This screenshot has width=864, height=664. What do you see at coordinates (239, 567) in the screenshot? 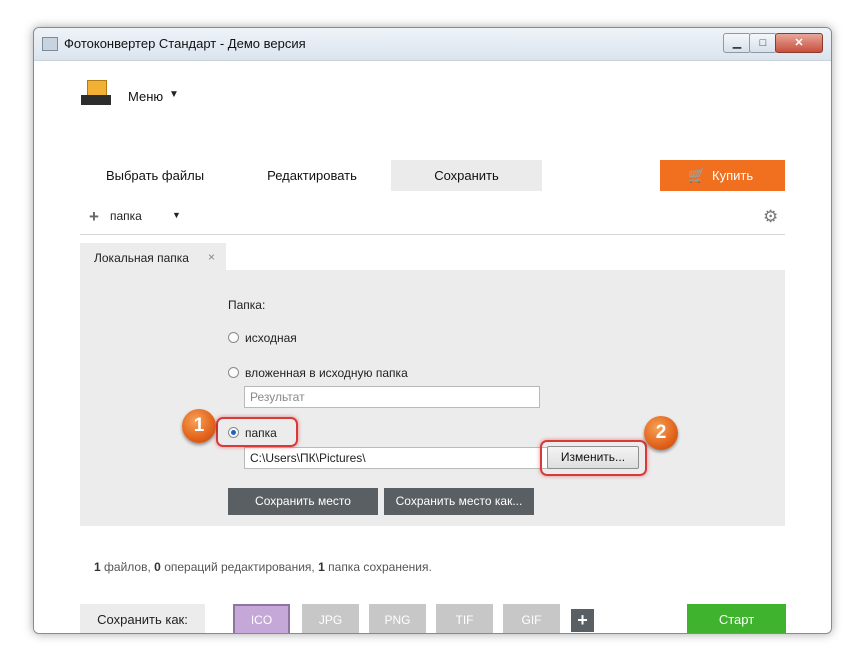
I see `operations-text: операций редактирования,` at bounding box center [239, 567].